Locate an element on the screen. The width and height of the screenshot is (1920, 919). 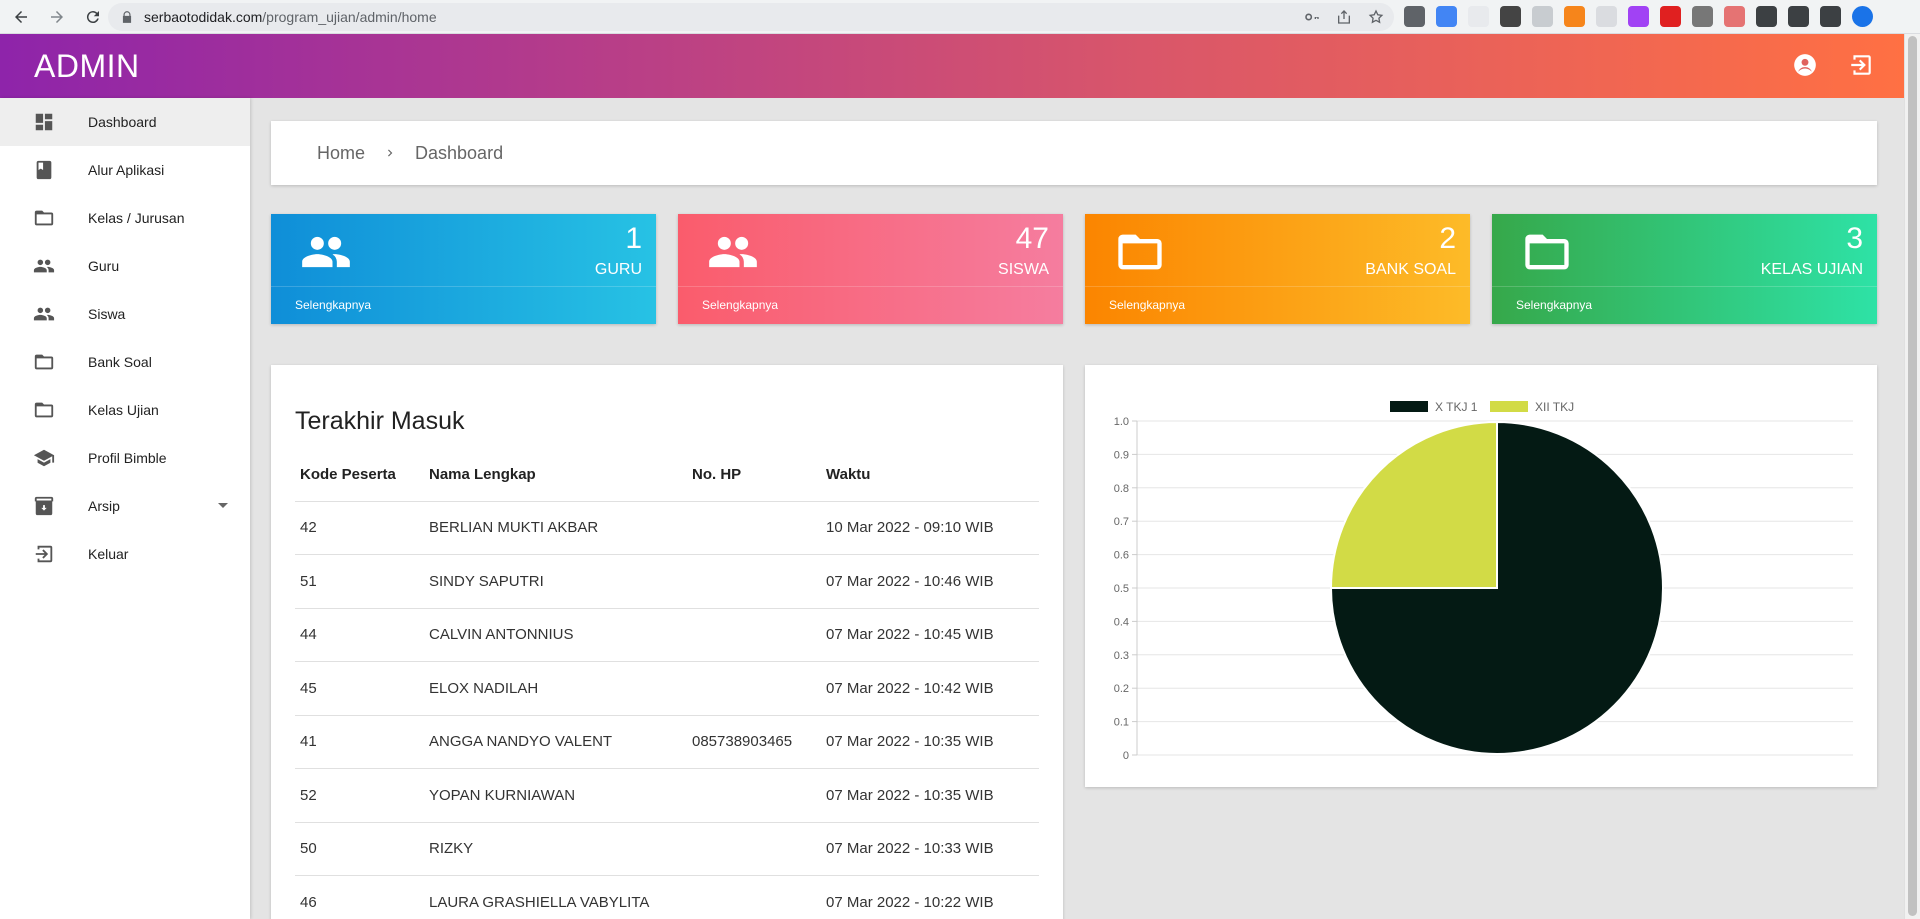
table-cell: 50 is located at coordinates (359, 849).